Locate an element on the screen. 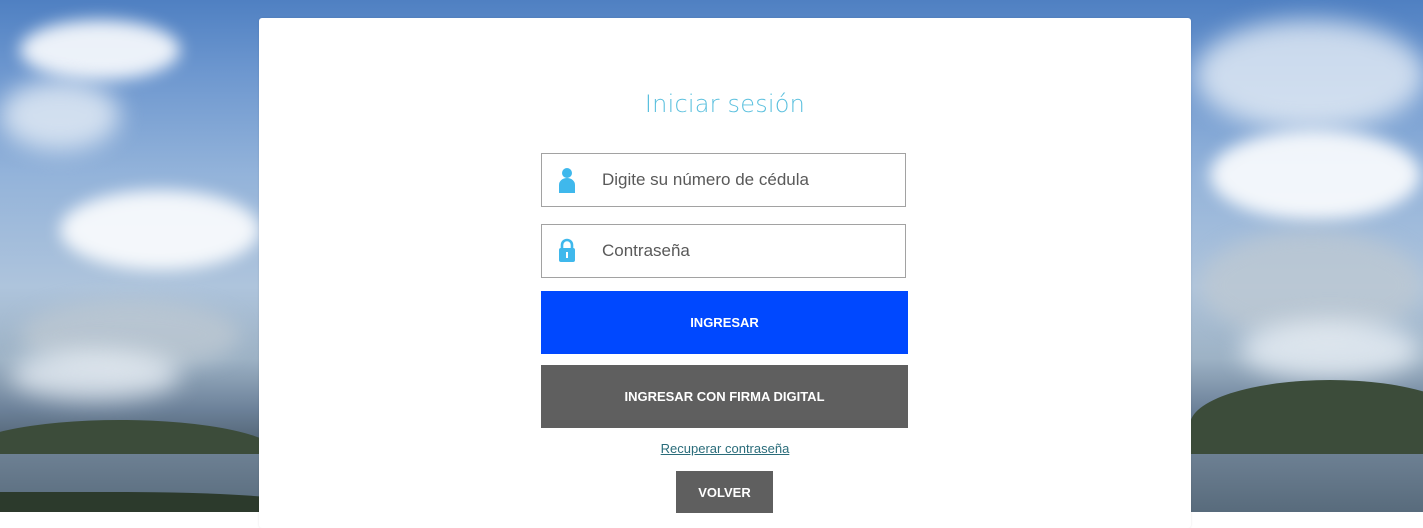  login-button: INGRESAR is located at coordinates (724, 322).